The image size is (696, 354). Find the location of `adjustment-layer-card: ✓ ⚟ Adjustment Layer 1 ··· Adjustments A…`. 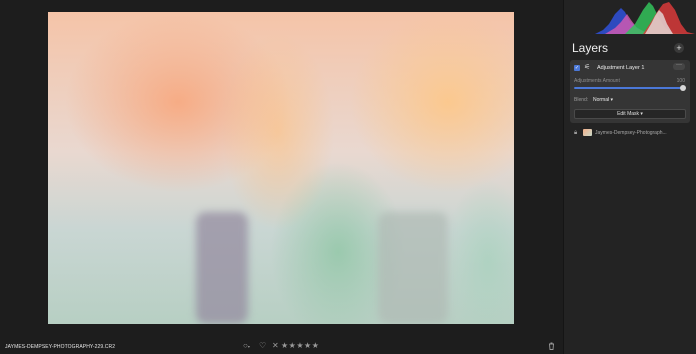

adjustment-layer-card: ✓ ⚟ Adjustment Layer 1 ··· Adjustments A… is located at coordinates (630, 91).